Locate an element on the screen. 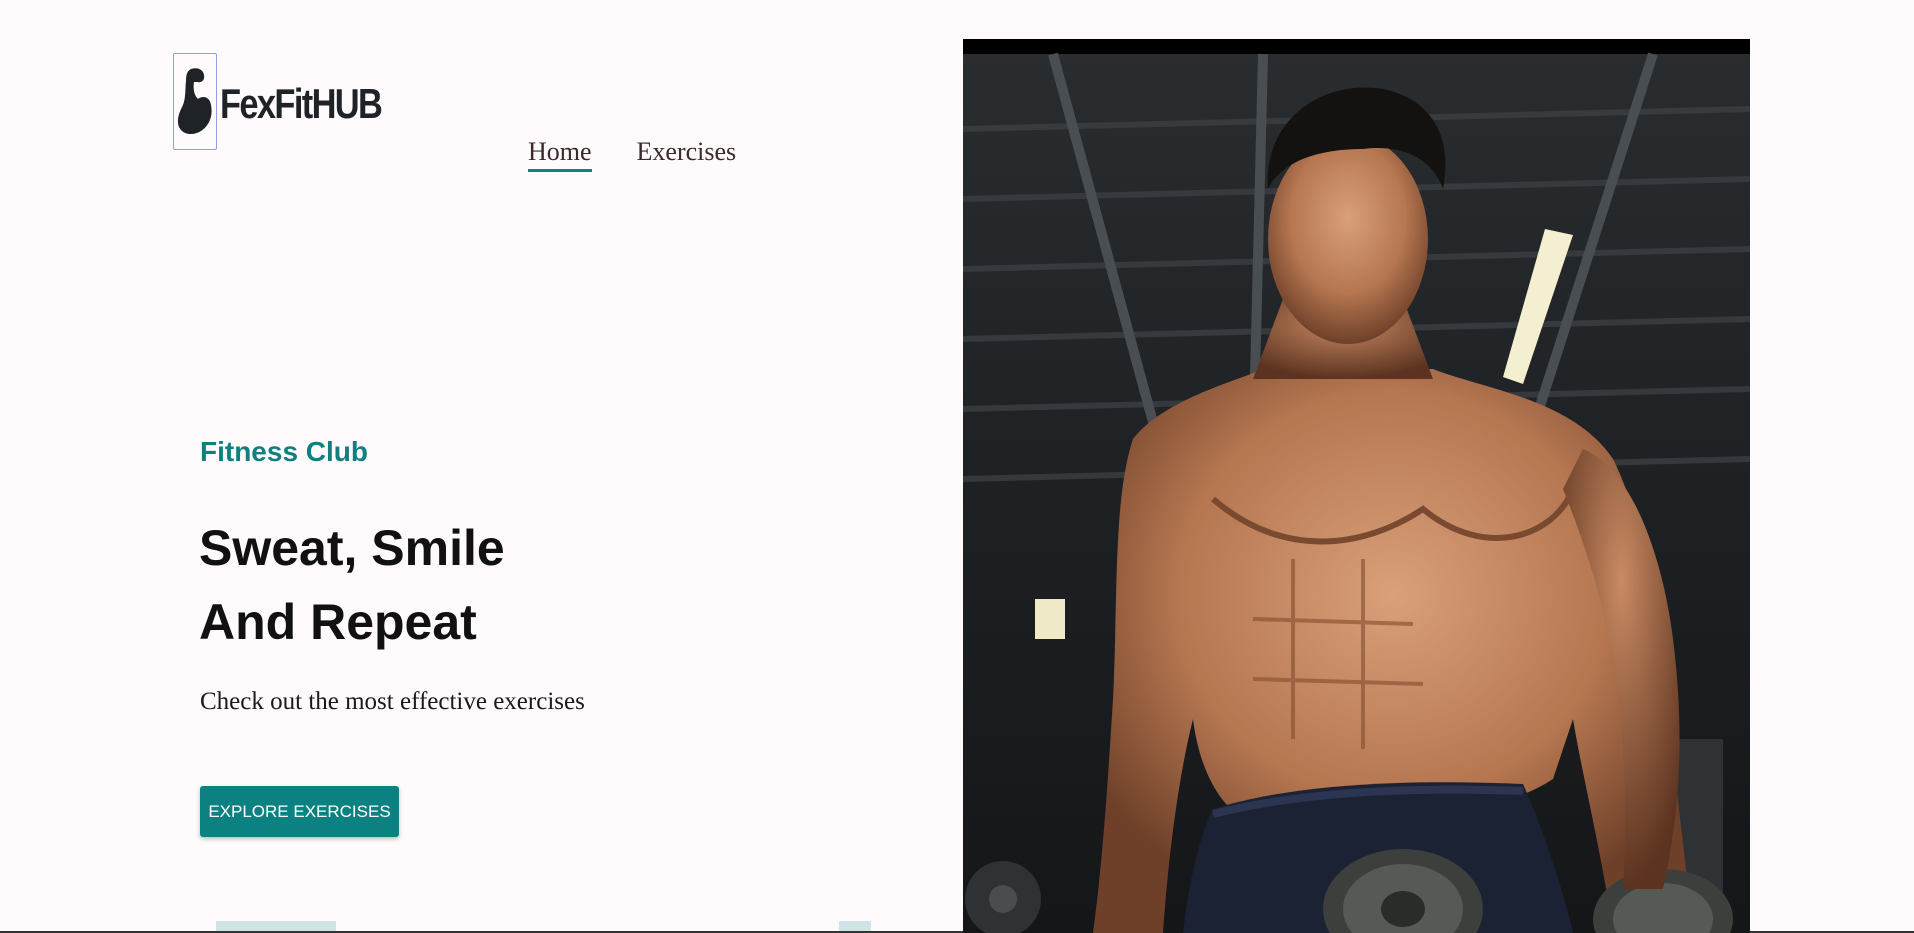 The image size is (1914, 933). hero-subtitle: Check out the most effective exercises is located at coordinates (392, 701).